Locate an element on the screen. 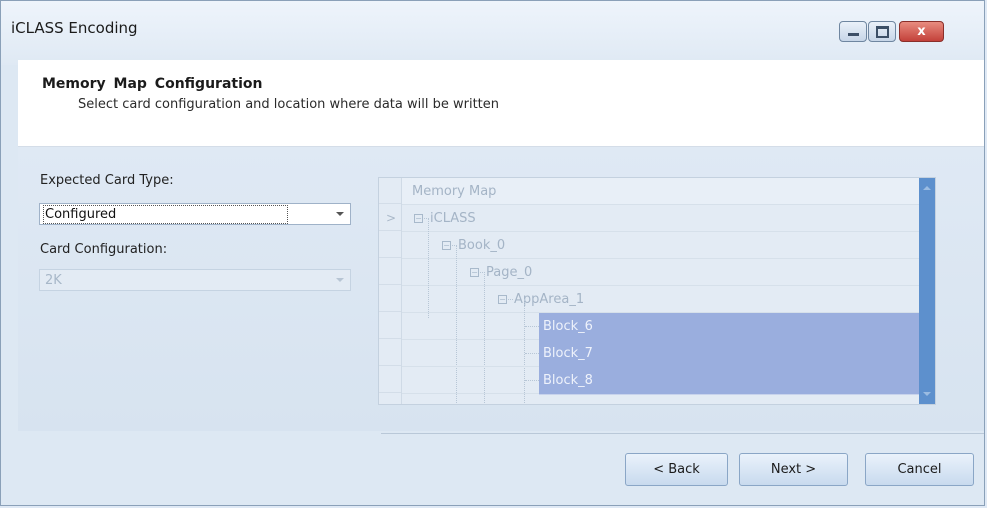 The image size is (987, 508). row-header-gutter: > is located at coordinates (390, 291).